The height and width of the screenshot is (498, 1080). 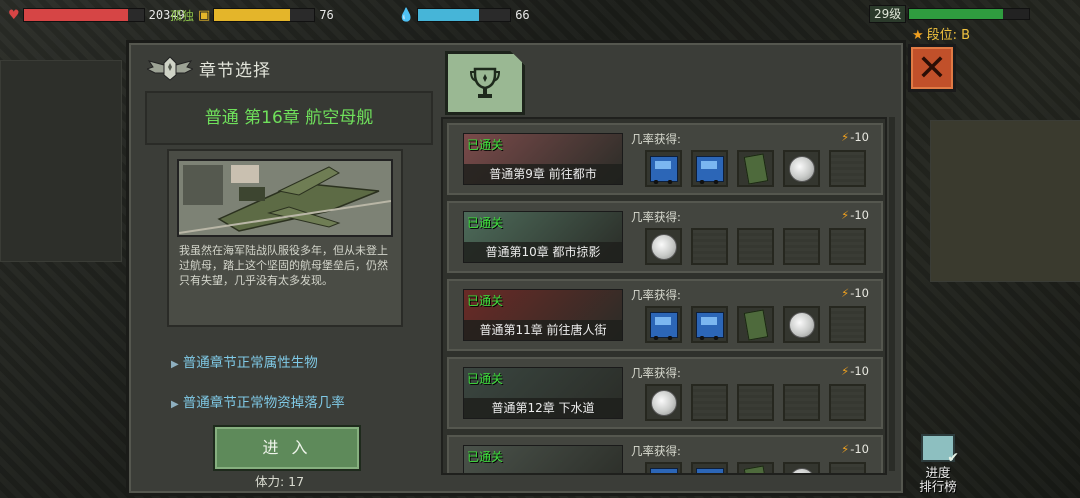 I want to click on chapter-name: 普通第10章 都市掠影, so click(x=543, y=252).